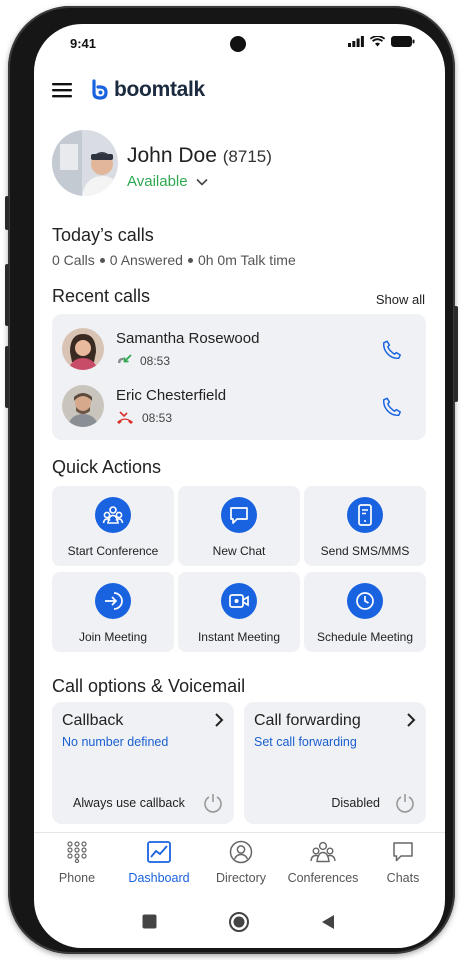 Image resolution: width=463 pixels, height=960 pixels. Describe the element at coordinates (73, 260) in the screenshot. I see `calls-count: 0 Calls` at that location.